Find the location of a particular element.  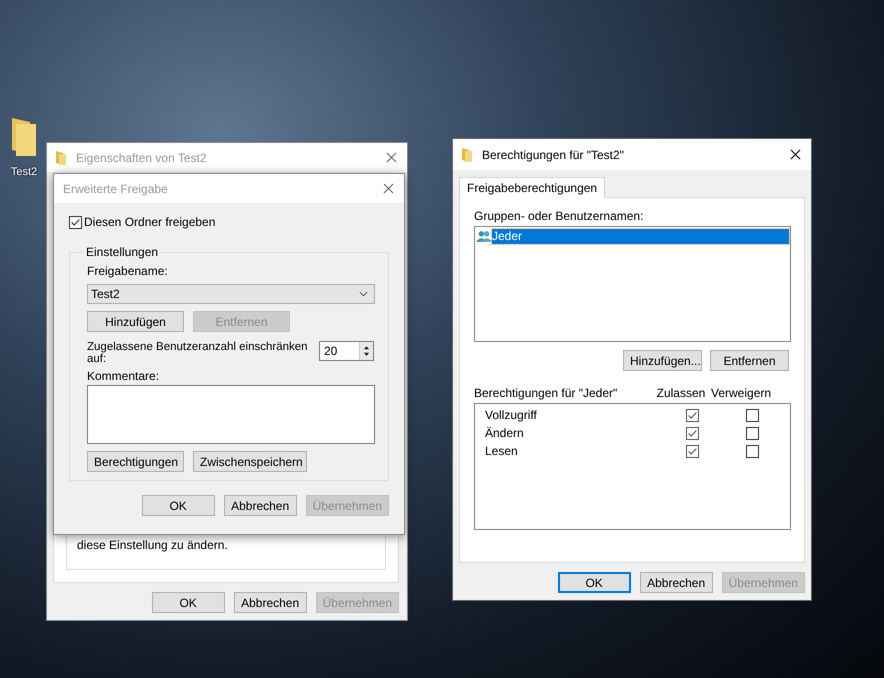

field-label: Zugelassene Benutzeranzahl einschränken auf: is located at coordinates (198, 353).